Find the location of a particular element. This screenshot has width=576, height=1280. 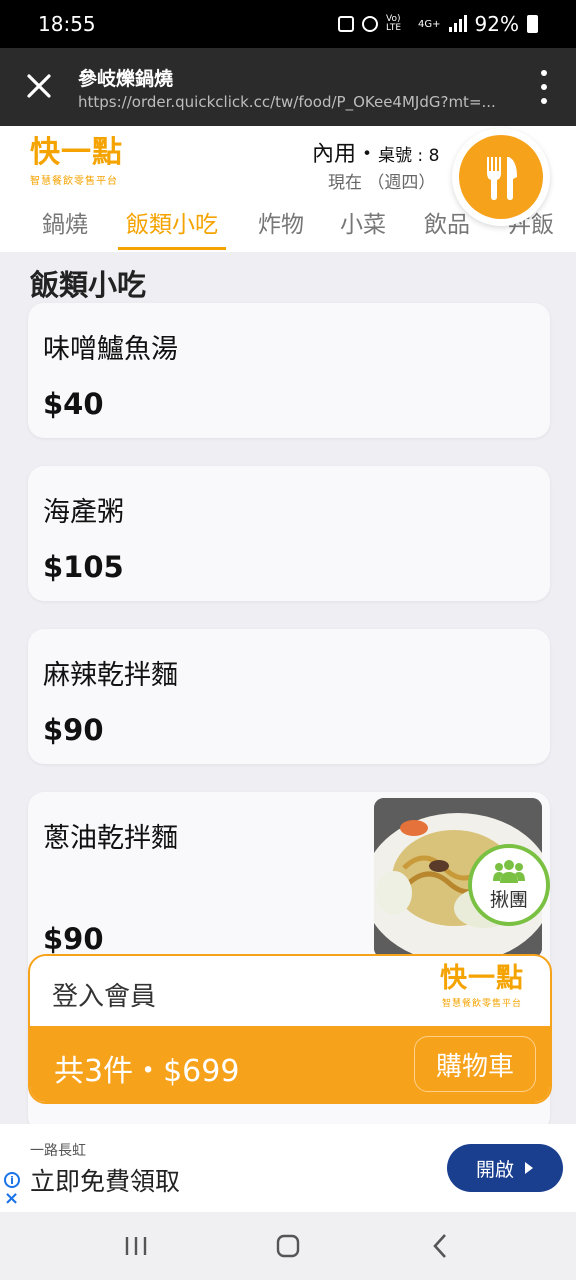

menu-item-price: $105 is located at coordinates (83, 567).